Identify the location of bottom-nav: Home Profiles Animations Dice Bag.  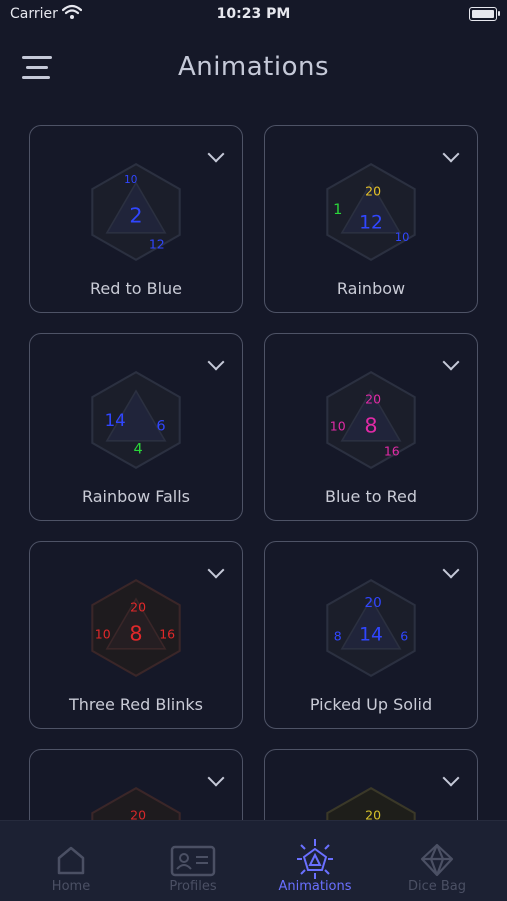
(253, 860).